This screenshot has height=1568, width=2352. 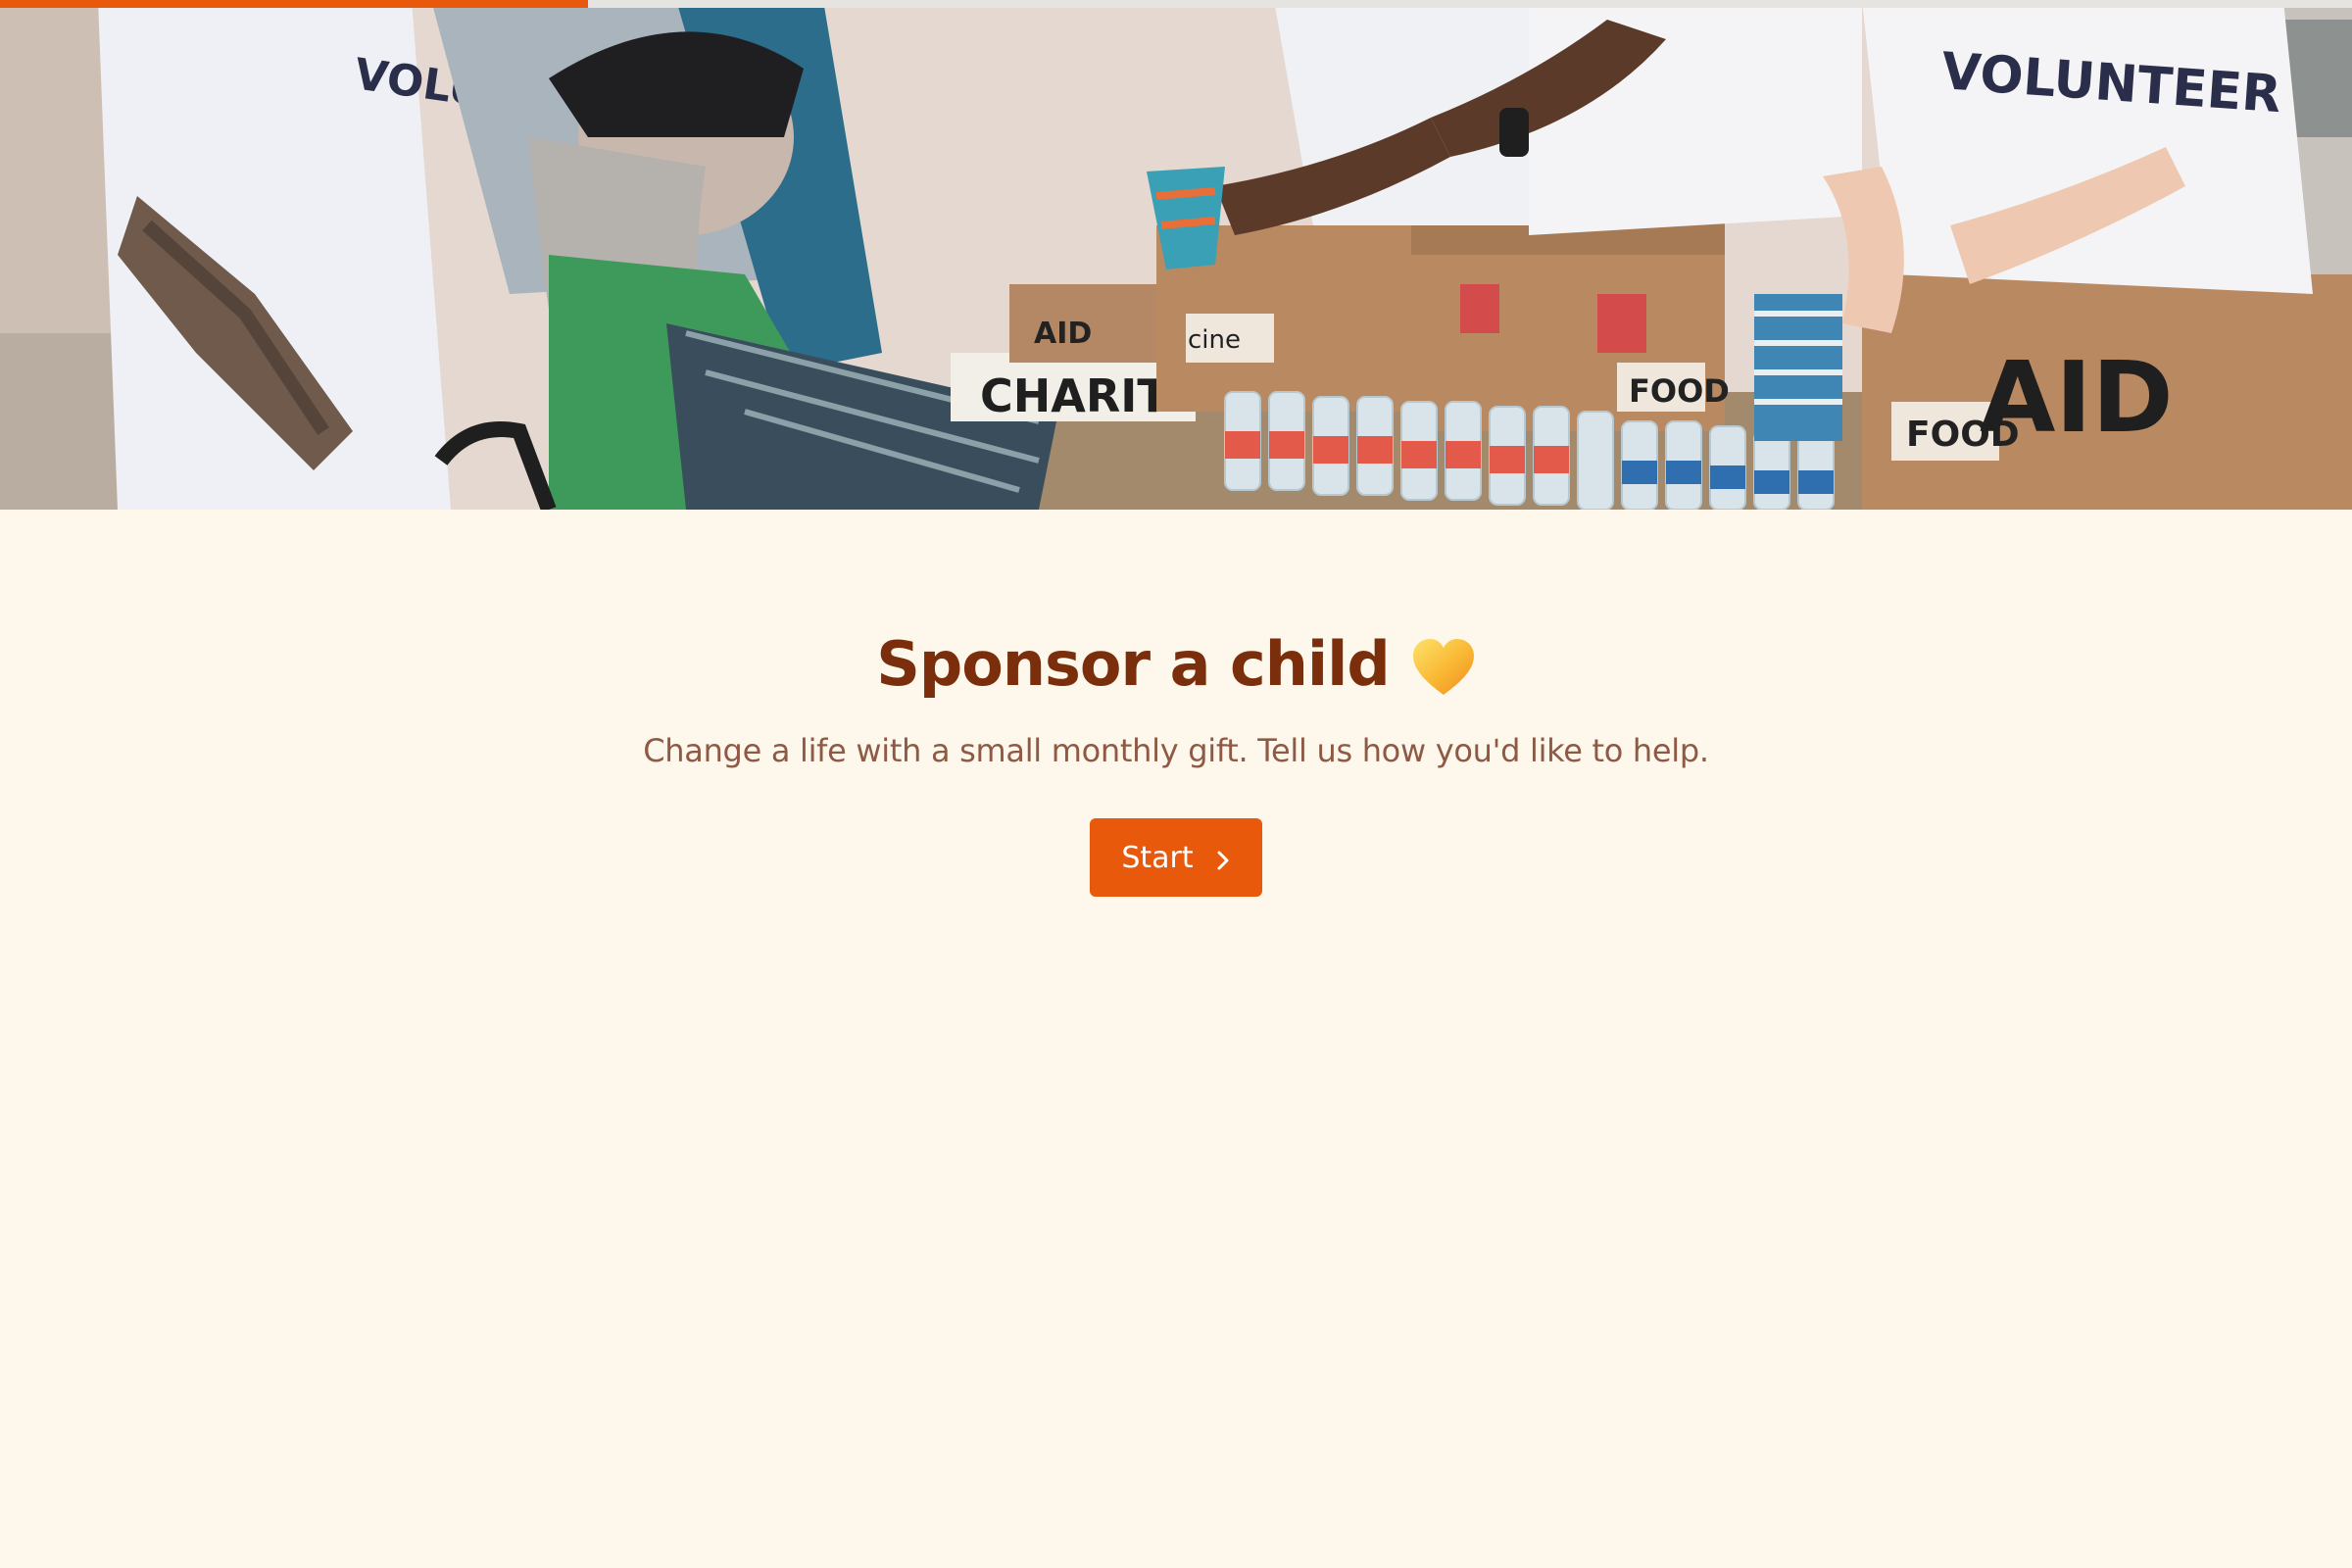 I want to click on start-button: Start, so click(x=1176, y=857).